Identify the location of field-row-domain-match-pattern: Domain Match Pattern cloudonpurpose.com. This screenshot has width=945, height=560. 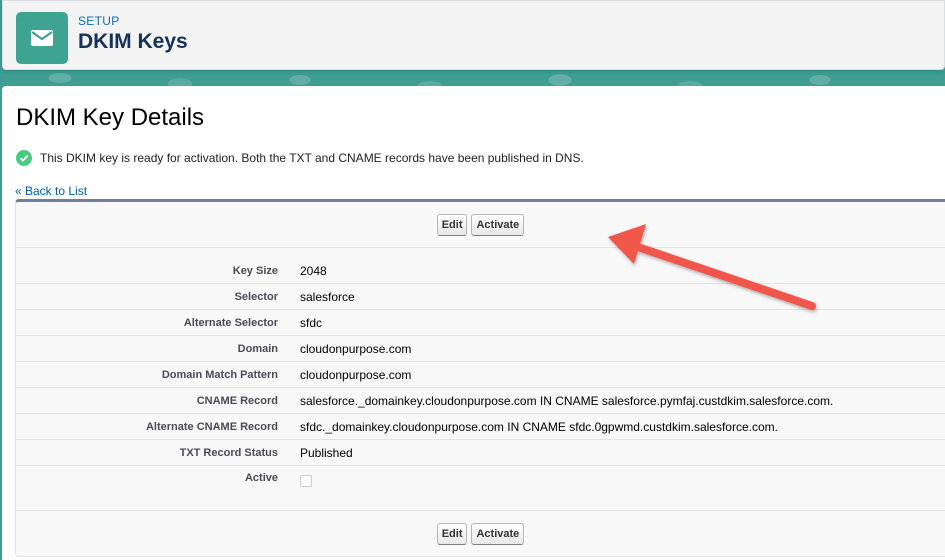
(480, 375).